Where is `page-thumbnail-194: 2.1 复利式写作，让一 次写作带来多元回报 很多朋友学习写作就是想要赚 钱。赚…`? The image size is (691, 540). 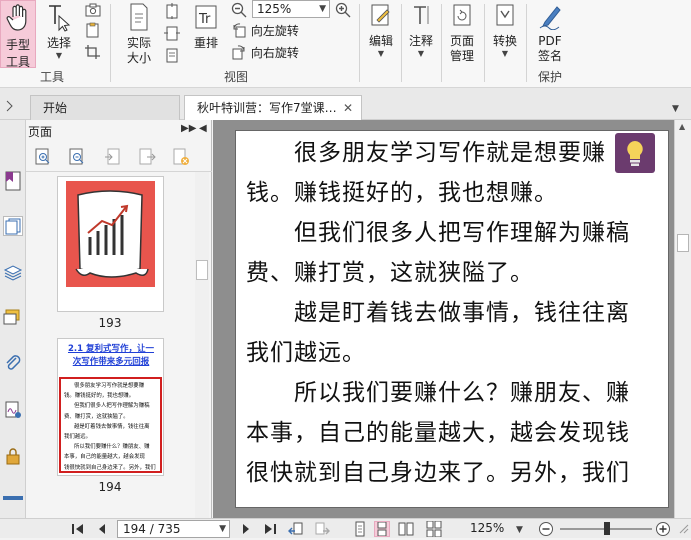 page-thumbnail-194: 2.1 复利式写作，让一 次写作带来多元回报 很多朋友学习写作就是想要赚 钱。赚… is located at coordinates (110, 407).